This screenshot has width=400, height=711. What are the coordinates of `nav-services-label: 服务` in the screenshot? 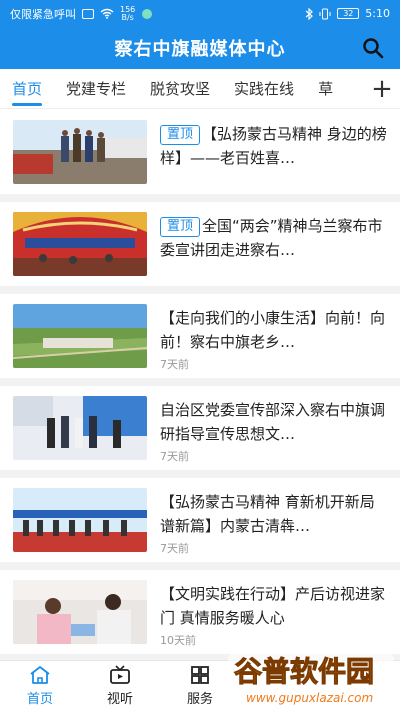 It's located at (199, 699).